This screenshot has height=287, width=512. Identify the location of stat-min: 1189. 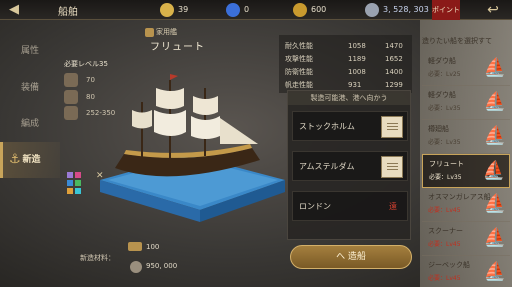
(357, 59).